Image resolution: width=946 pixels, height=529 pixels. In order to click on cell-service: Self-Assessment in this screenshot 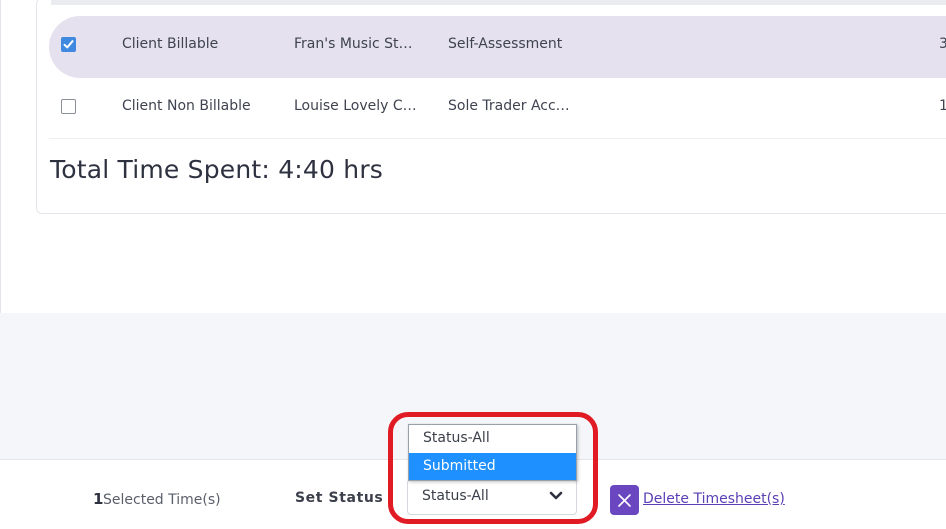, I will do `click(505, 44)`.